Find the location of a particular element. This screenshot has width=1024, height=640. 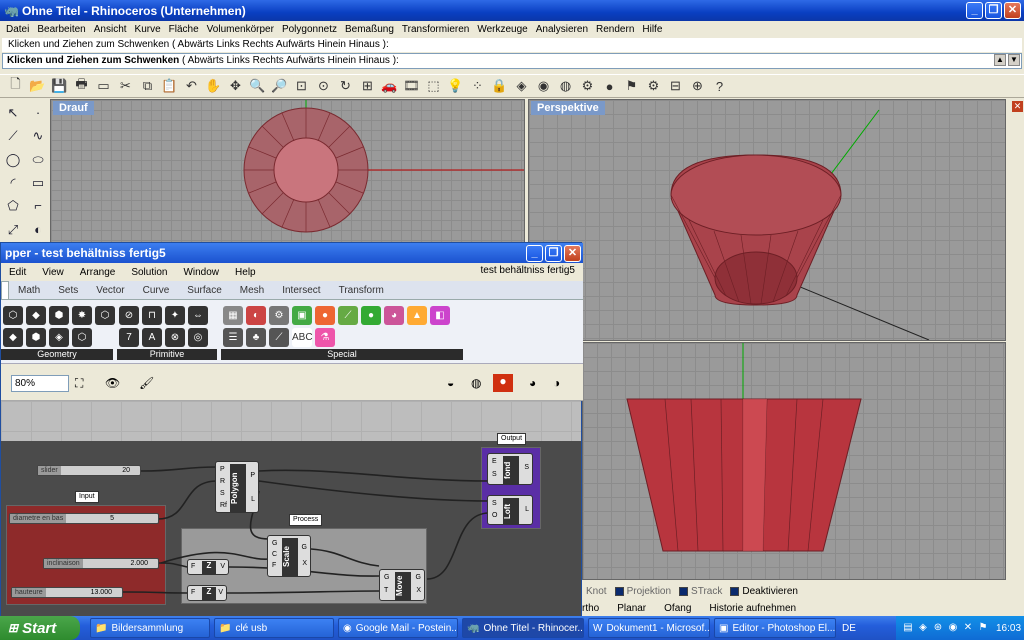

polyline-icon: ⟋ is located at coordinates (13, 136).